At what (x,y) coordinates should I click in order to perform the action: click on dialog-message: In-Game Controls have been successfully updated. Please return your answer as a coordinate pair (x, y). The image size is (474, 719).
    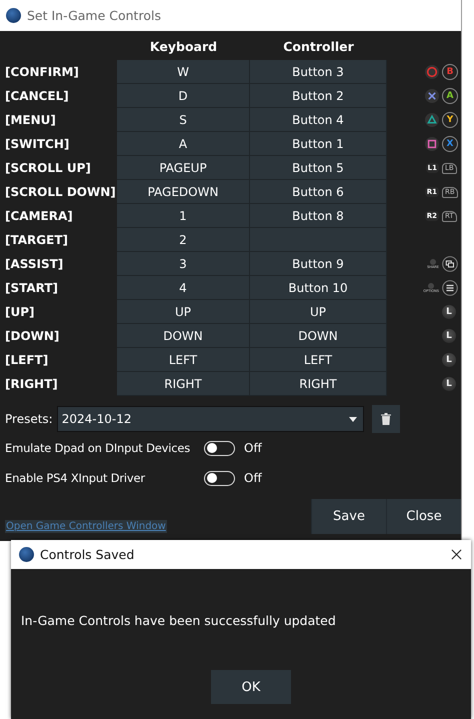
    Looking at the image, I should click on (178, 620).